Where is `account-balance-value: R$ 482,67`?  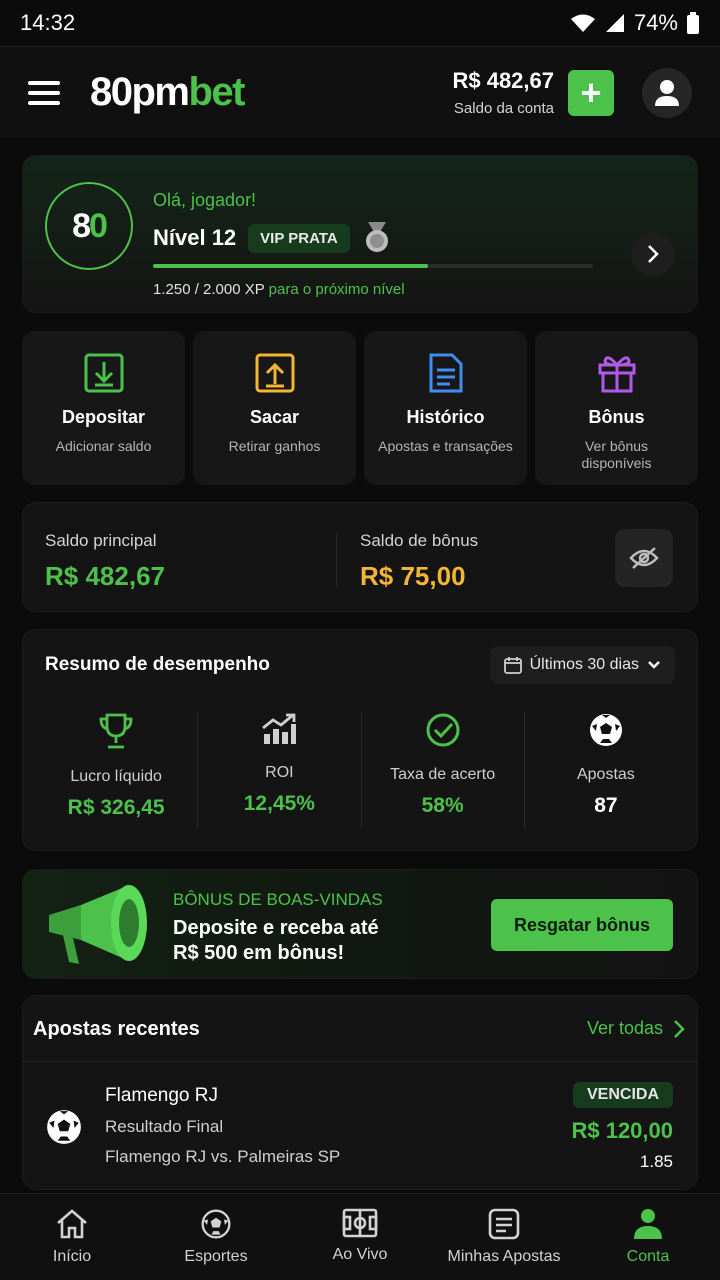 account-balance-value: R$ 482,67 is located at coordinates (503, 80).